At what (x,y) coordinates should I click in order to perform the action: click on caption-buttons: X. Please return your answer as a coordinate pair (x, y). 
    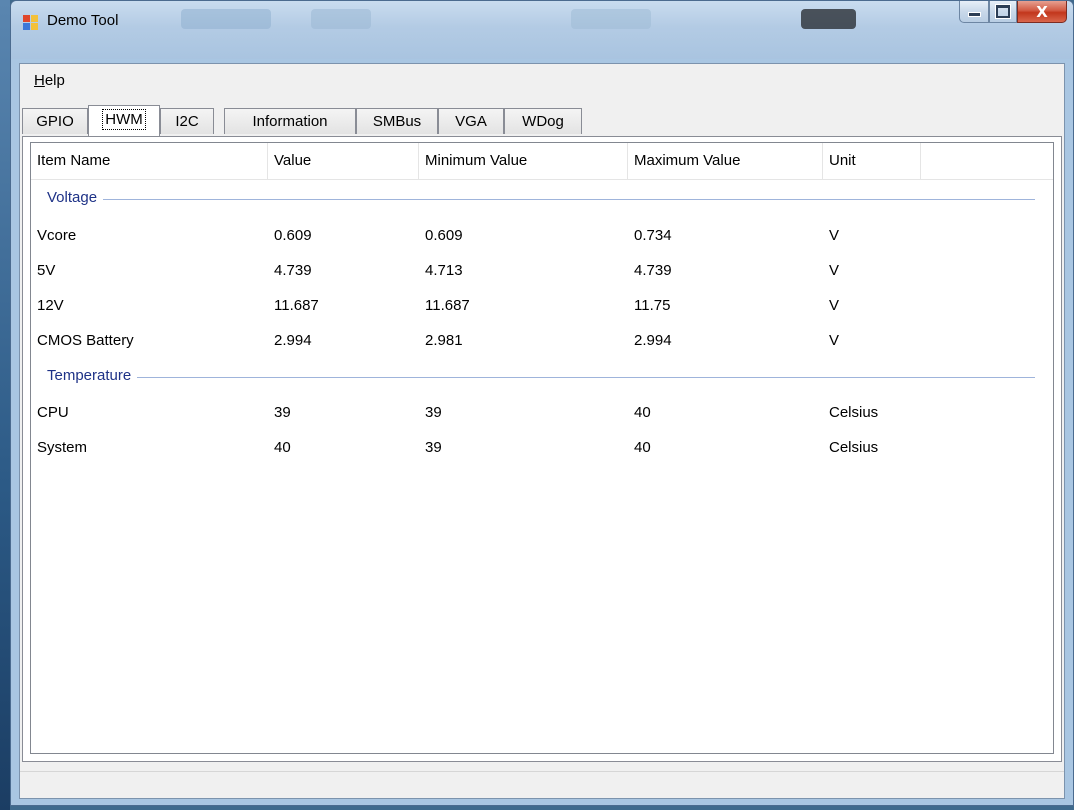
    Looking at the image, I should click on (1013, 16).